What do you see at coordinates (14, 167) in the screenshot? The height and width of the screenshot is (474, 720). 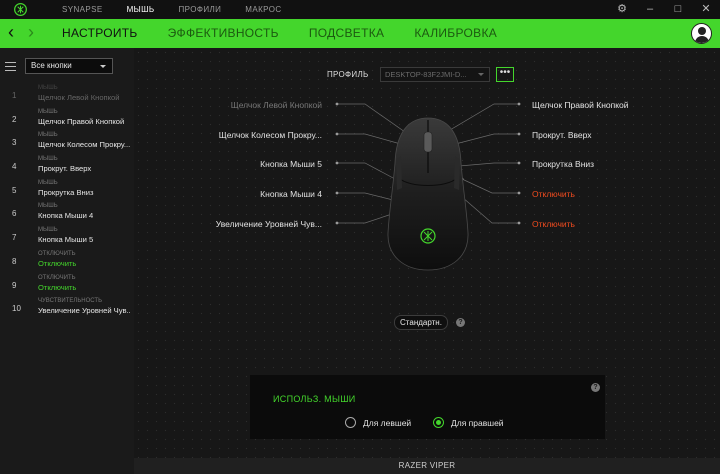 I see `item-number: 4` at bounding box center [14, 167].